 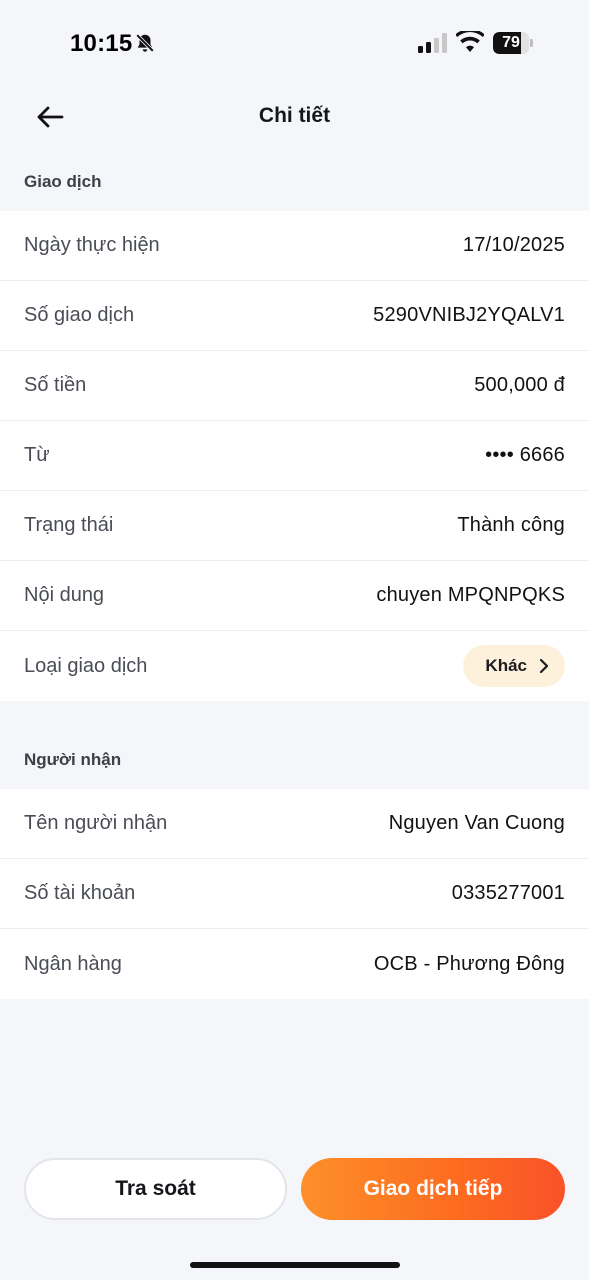 I want to click on page-title: Chi tiết, so click(x=294, y=115).